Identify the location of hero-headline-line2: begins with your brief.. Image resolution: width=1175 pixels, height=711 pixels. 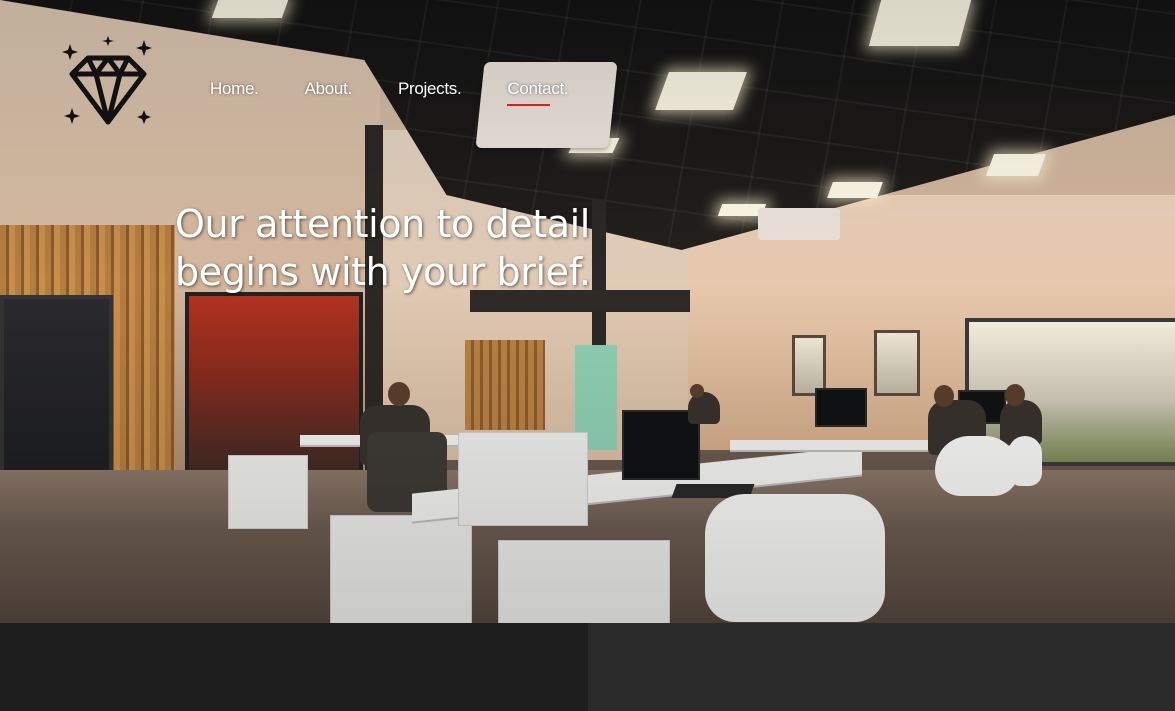
(383, 272).